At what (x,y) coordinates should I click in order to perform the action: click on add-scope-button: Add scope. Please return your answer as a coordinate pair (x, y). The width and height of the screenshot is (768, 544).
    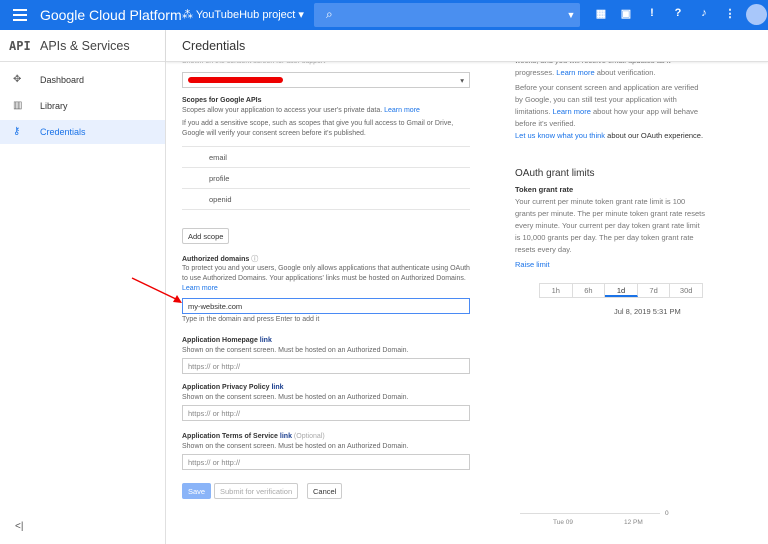
    Looking at the image, I should click on (206, 236).